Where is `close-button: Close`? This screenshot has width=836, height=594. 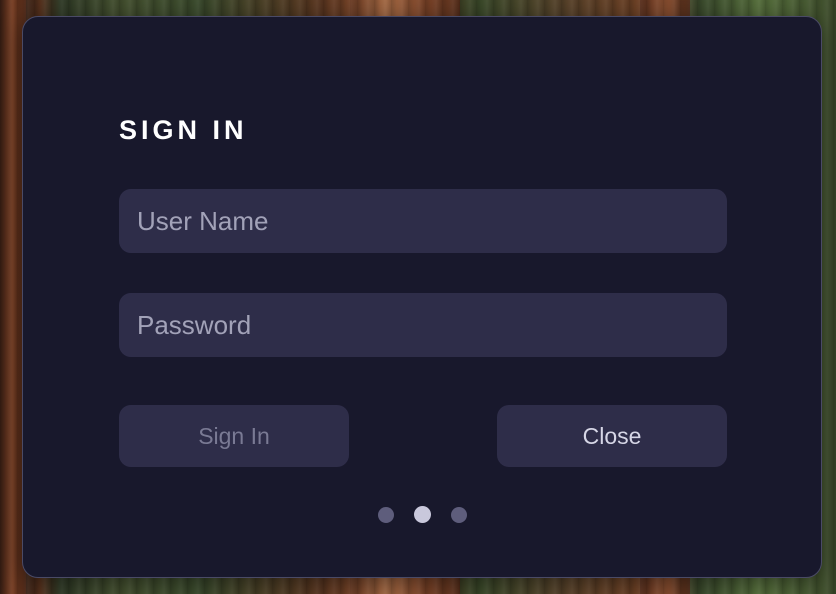 close-button: Close is located at coordinates (612, 436).